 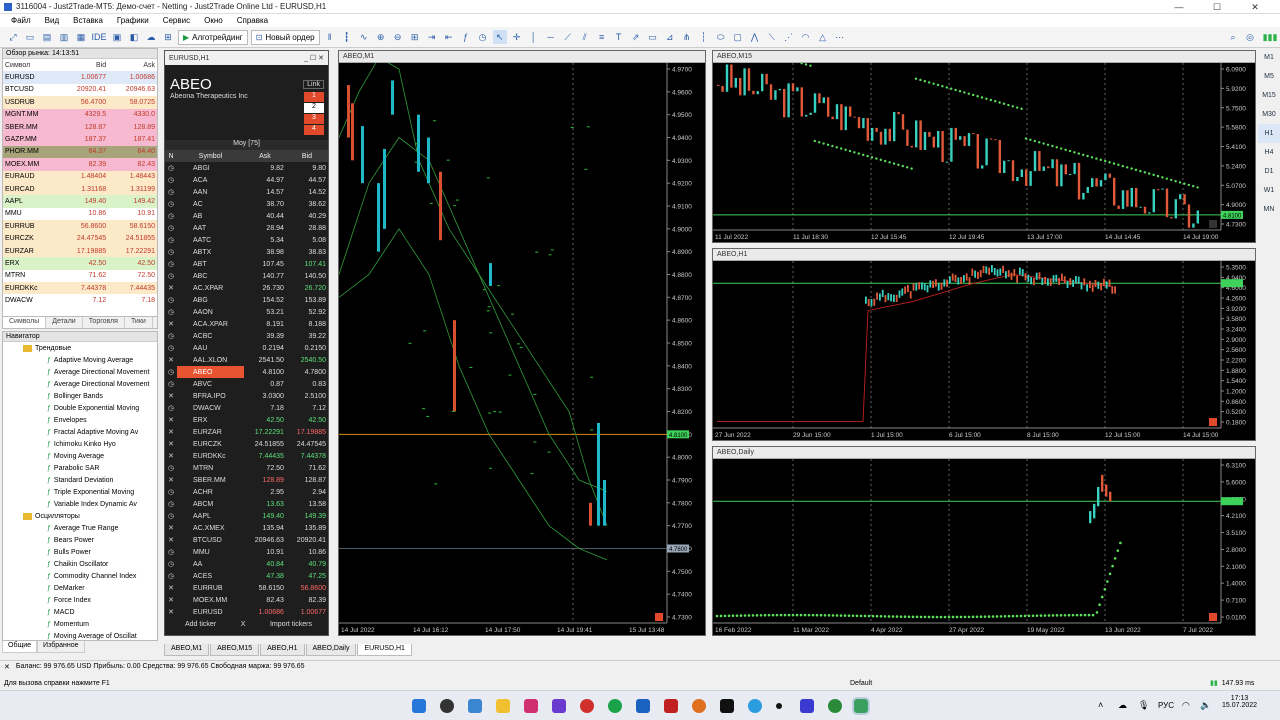 I want to click on timeframe-H1: H1, so click(x=1269, y=133).